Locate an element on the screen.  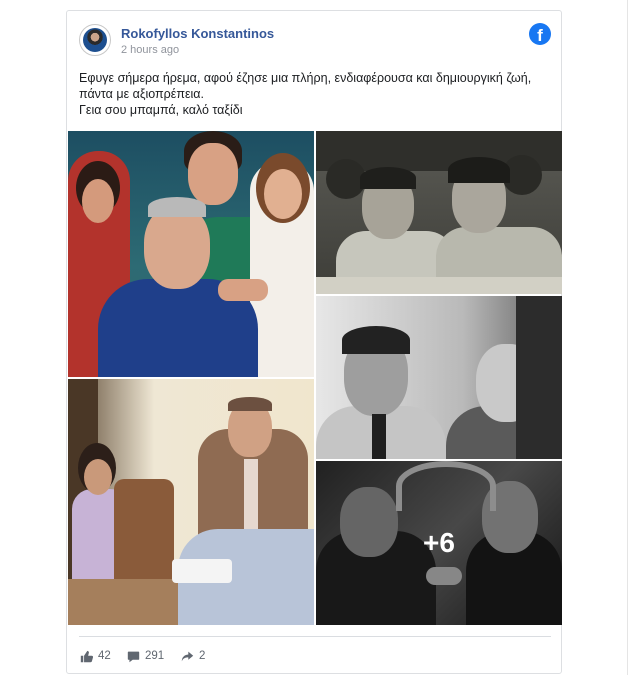
share-count: 2 is located at coordinates (193, 656).